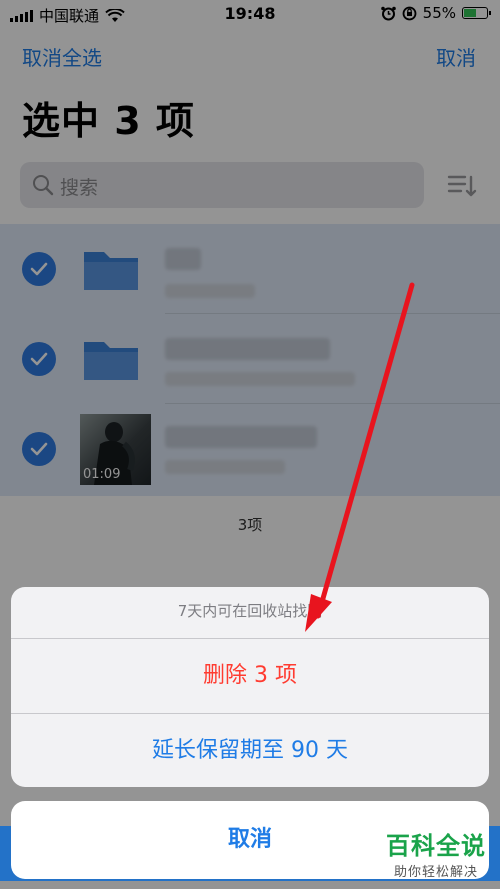 The width and height of the screenshot is (500, 889). I want to click on action-sheet-message: 7天内可在回收站找回, so click(250, 611).